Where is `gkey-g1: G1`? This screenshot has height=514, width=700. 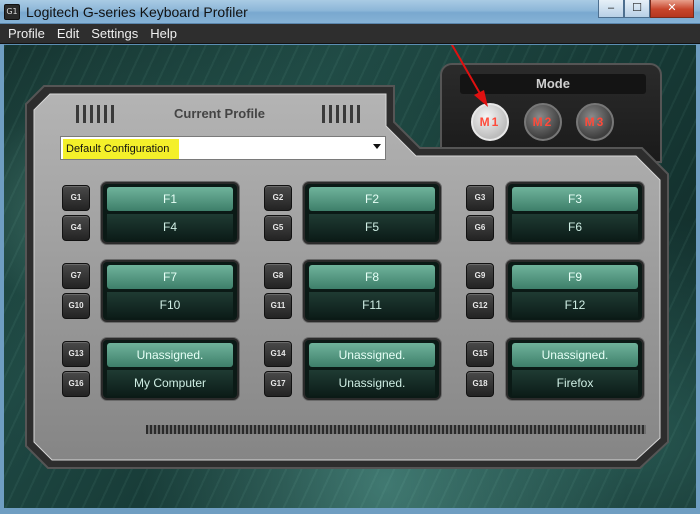 gkey-g1: G1 is located at coordinates (76, 198).